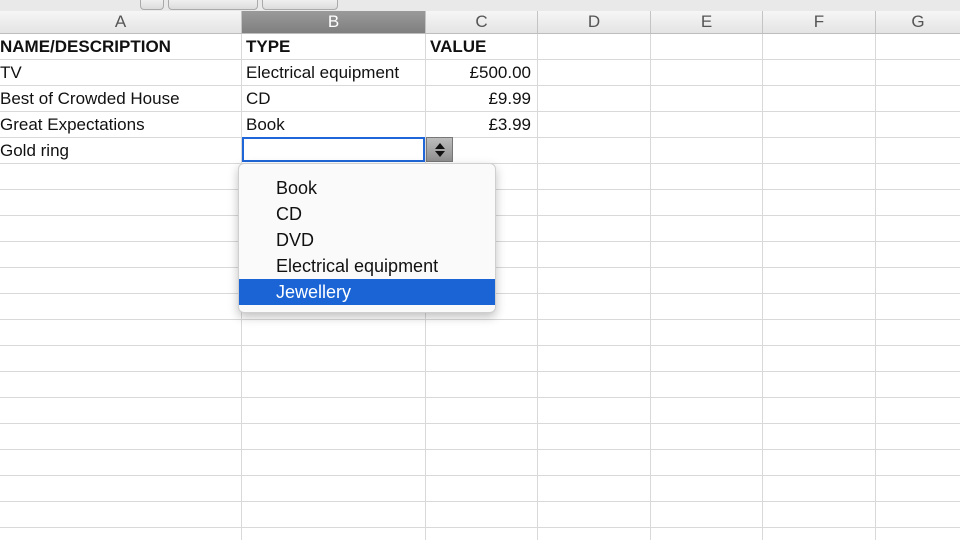 The image size is (960, 540). Describe the element at coordinates (481, 99) in the screenshot. I see `cell-c3: £9.99` at that location.